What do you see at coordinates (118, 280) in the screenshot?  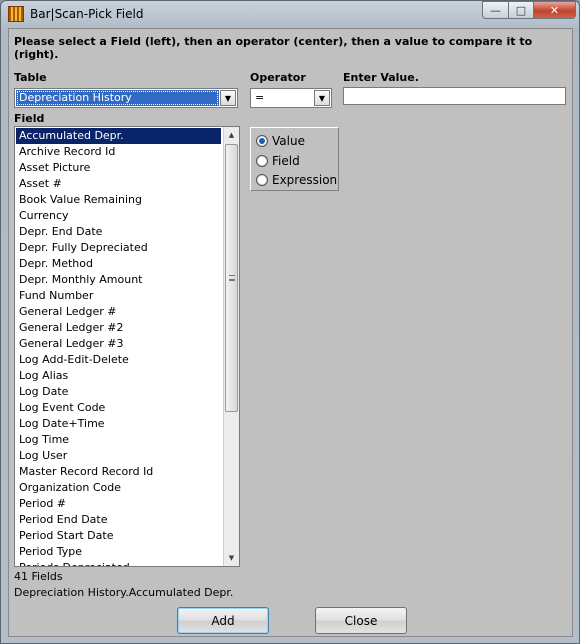 I see `field-list-item: Depr. Monthly Amount` at bounding box center [118, 280].